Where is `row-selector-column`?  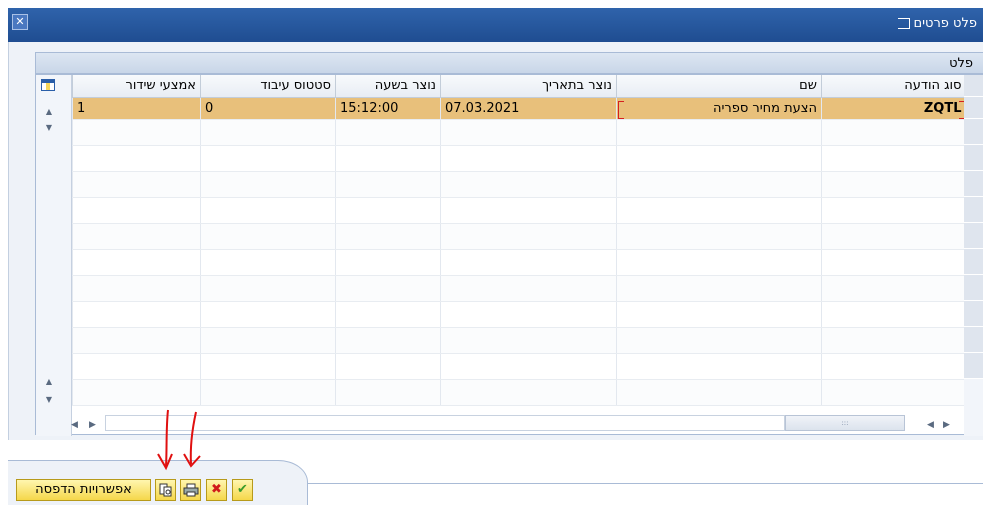
row-selector-column is located at coordinates (973, 255).